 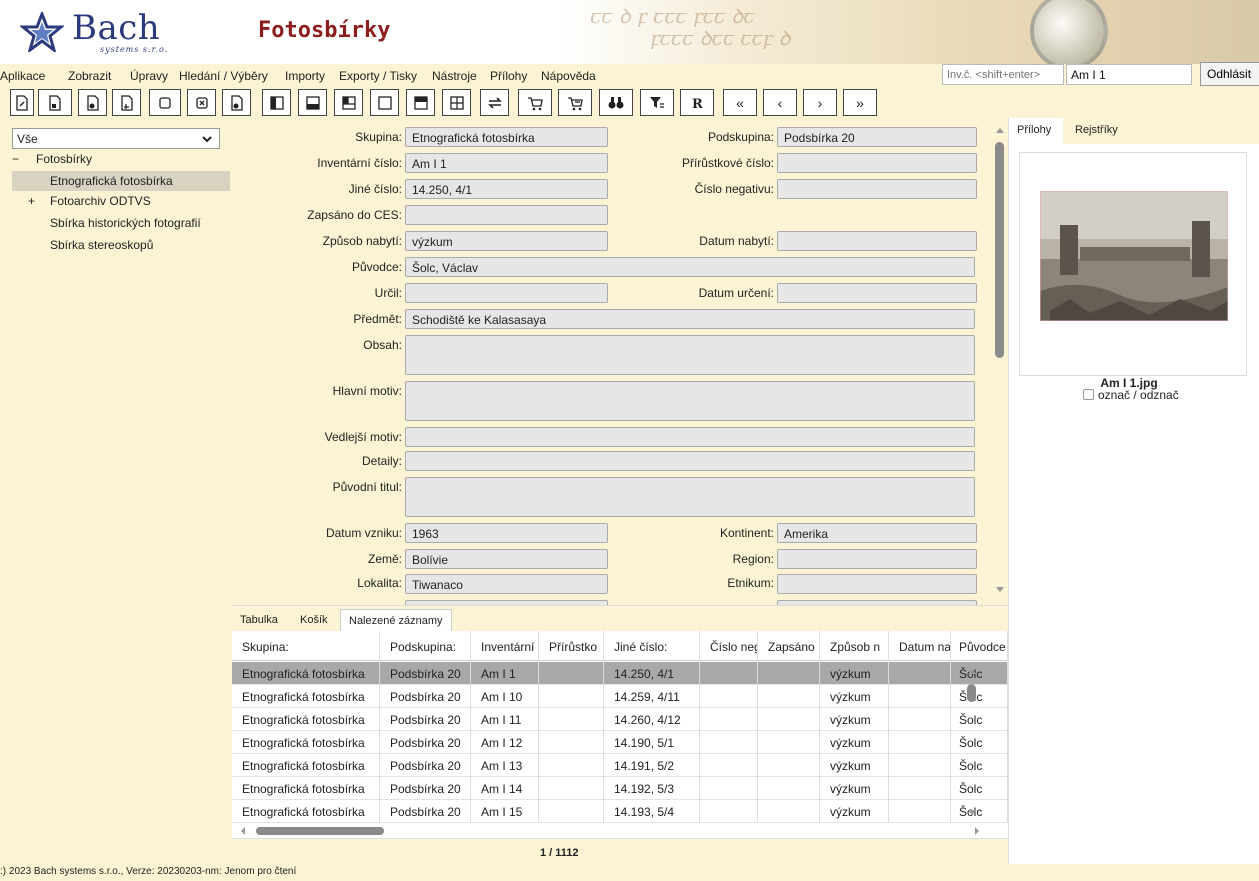 I want to click on field-predmet: Schodiště ke Kalasasaya, so click(x=690, y=319).